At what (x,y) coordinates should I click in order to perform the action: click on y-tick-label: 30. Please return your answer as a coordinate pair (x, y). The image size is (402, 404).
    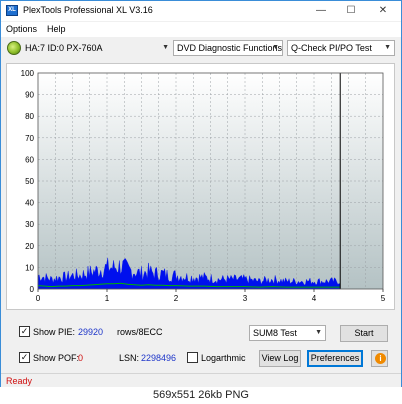
    Looking at the image, I should click on (29, 224).